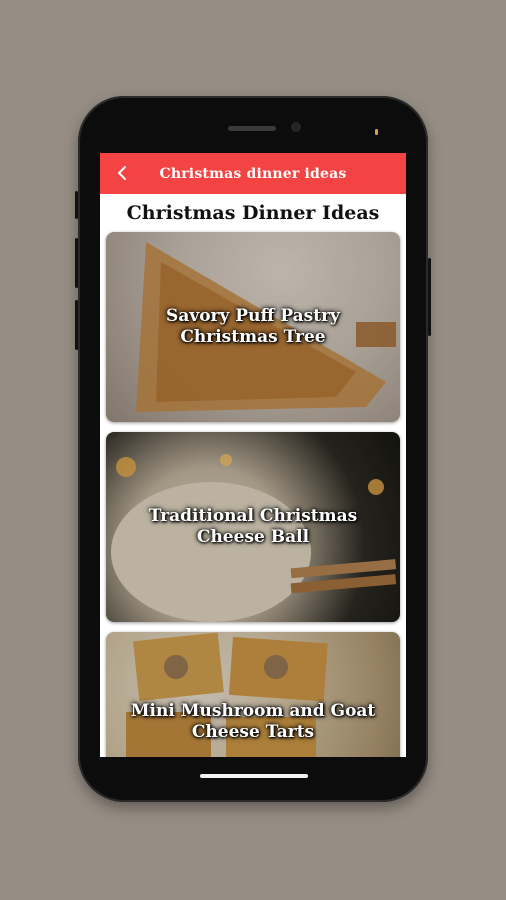  I want to click on home-indicator, so click(254, 776).